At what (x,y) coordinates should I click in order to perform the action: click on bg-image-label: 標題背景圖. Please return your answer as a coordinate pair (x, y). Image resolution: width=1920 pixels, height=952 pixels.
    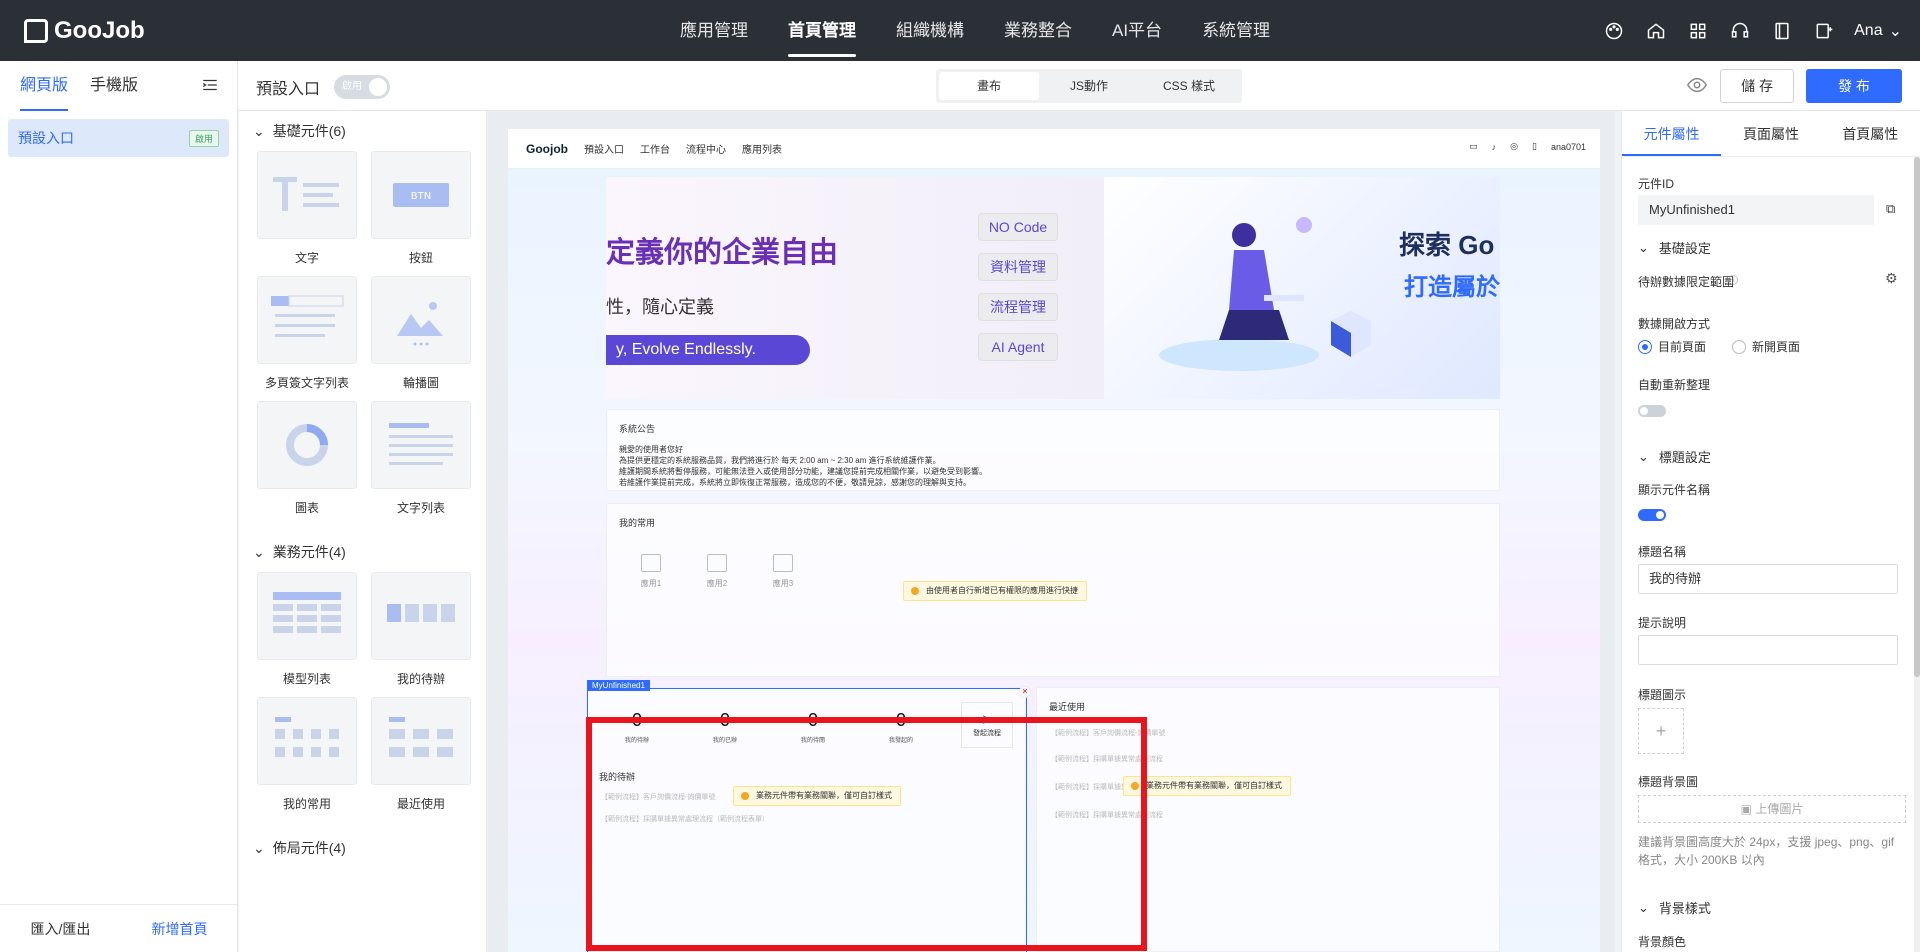
    Looking at the image, I should click on (1668, 782).